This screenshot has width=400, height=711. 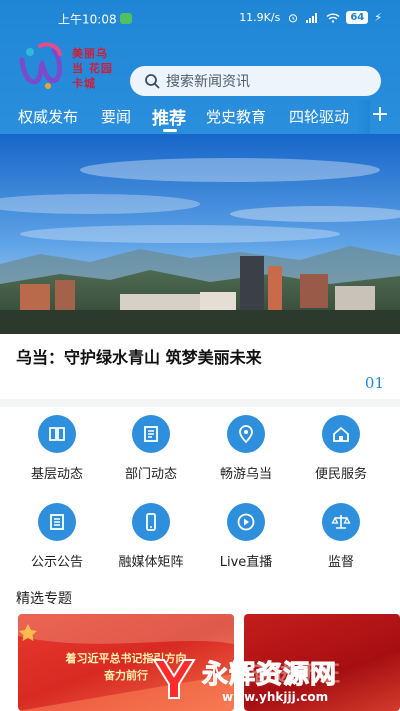 What do you see at coordinates (208, 82) in the screenshot?
I see `search-placeholder: 搜索新闻资讯` at bounding box center [208, 82].